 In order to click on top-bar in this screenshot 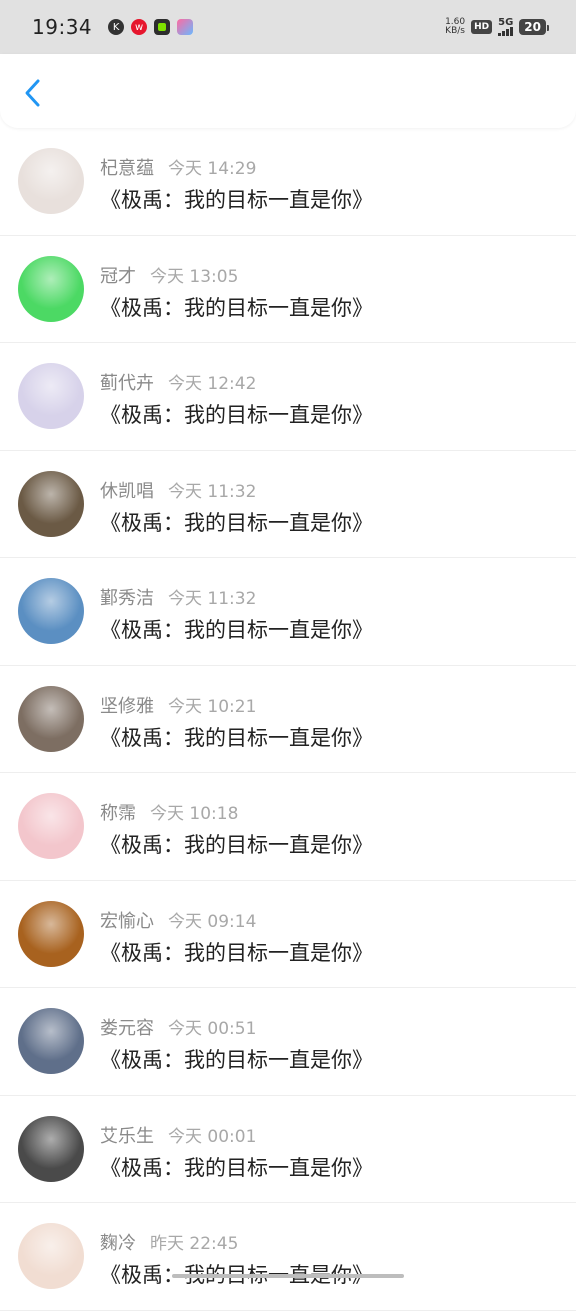, I will do `click(288, 91)`.